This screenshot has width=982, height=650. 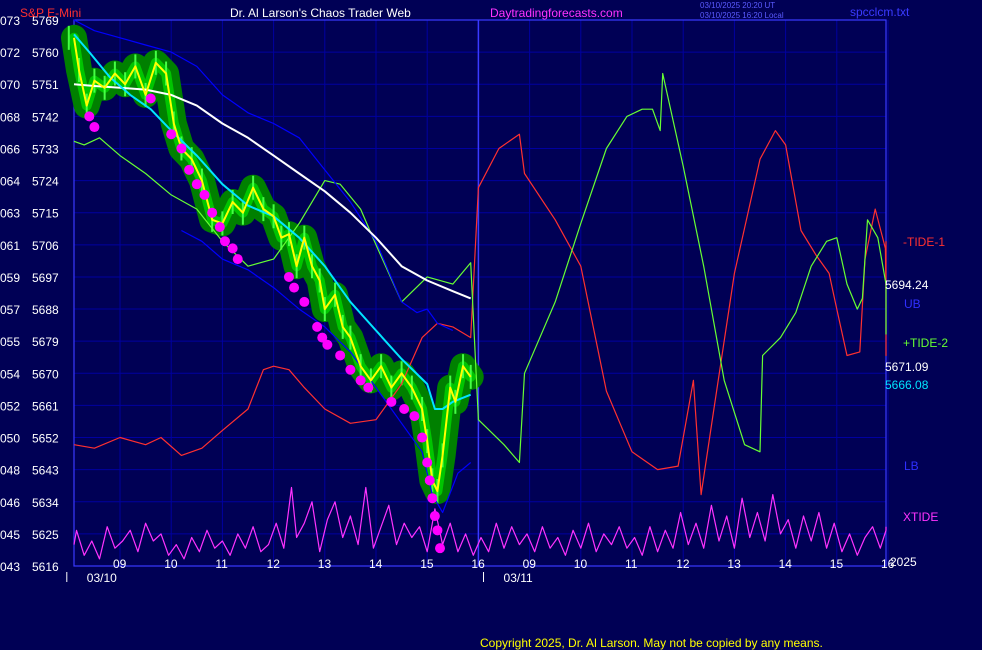 What do you see at coordinates (45, 439) in the screenshot?
I see `y-tick-price: 5652` at bounding box center [45, 439].